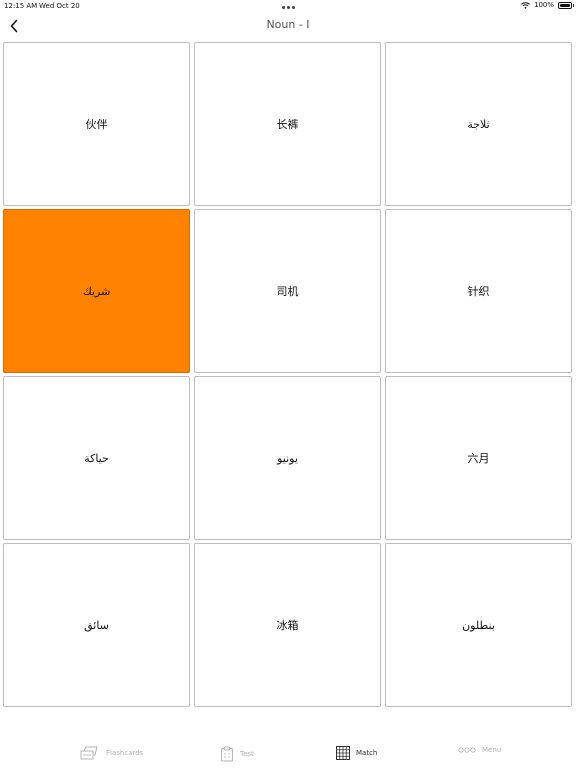 This screenshot has height=768, width=576. I want to click on grid-icon, so click(343, 753).